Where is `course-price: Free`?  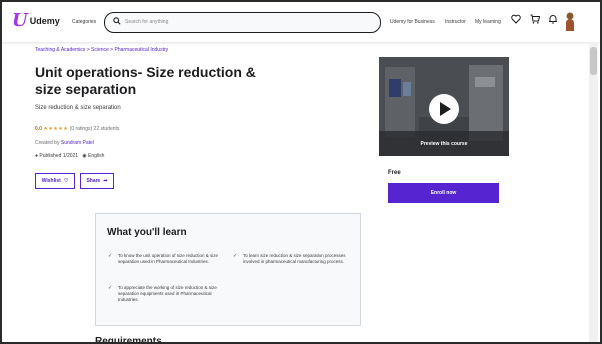 course-price: Free is located at coordinates (394, 173).